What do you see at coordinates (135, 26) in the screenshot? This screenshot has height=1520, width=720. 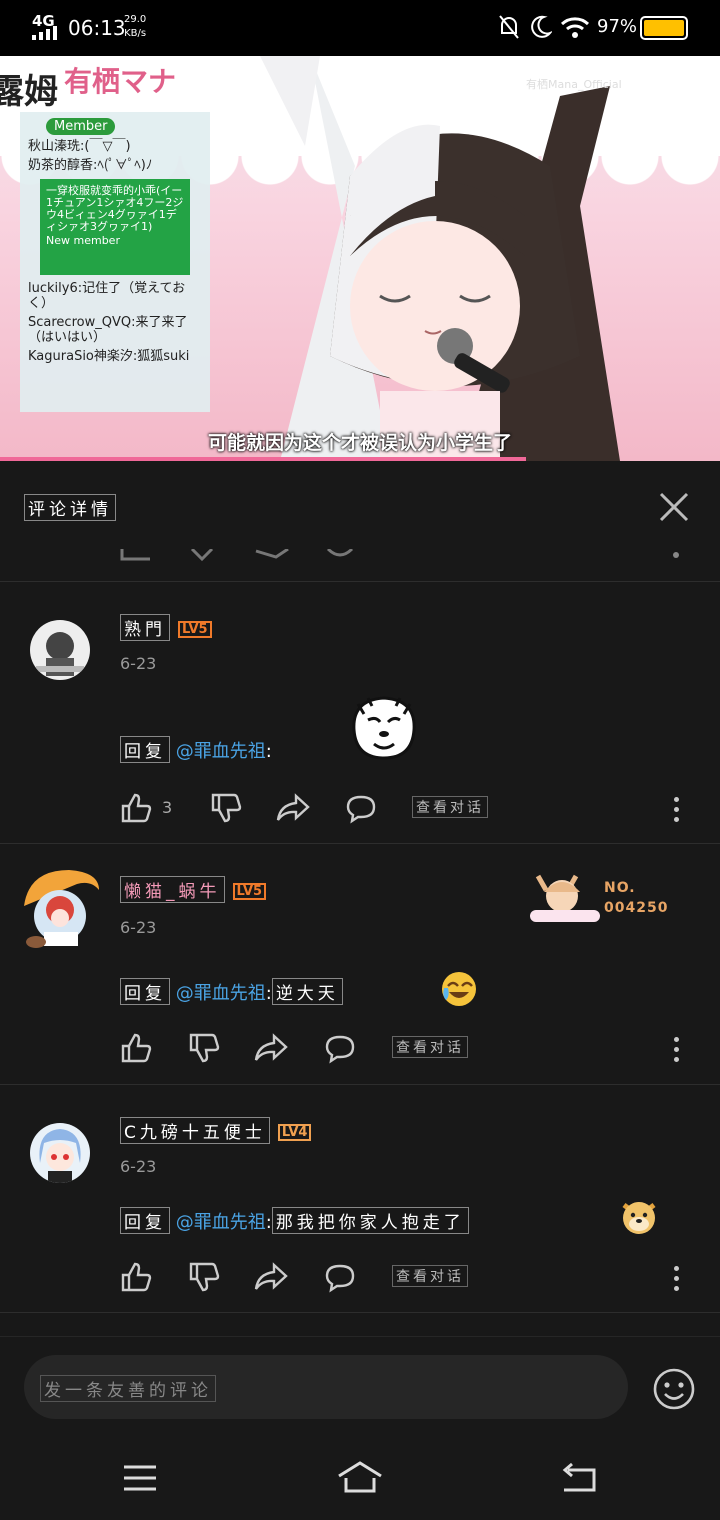 I see `network-speed: 29.0 KB/s` at bounding box center [135, 26].